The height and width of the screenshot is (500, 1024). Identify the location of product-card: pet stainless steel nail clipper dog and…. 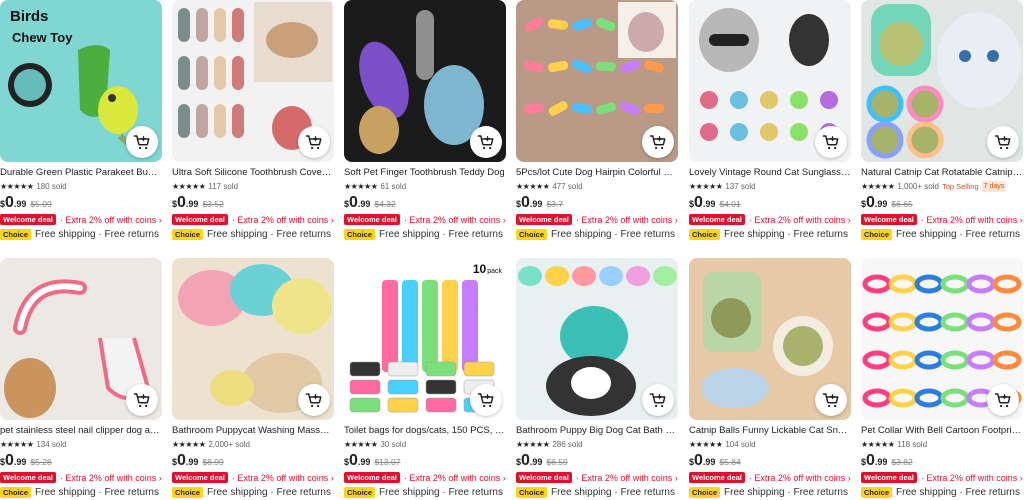
(81, 378).